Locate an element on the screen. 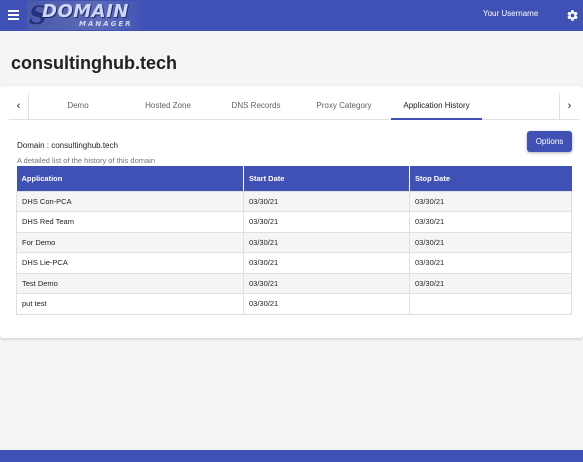 The height and width of the screenshot is (462, 583). tab-scroll-right-button: › is located at coordinates (569, 106).